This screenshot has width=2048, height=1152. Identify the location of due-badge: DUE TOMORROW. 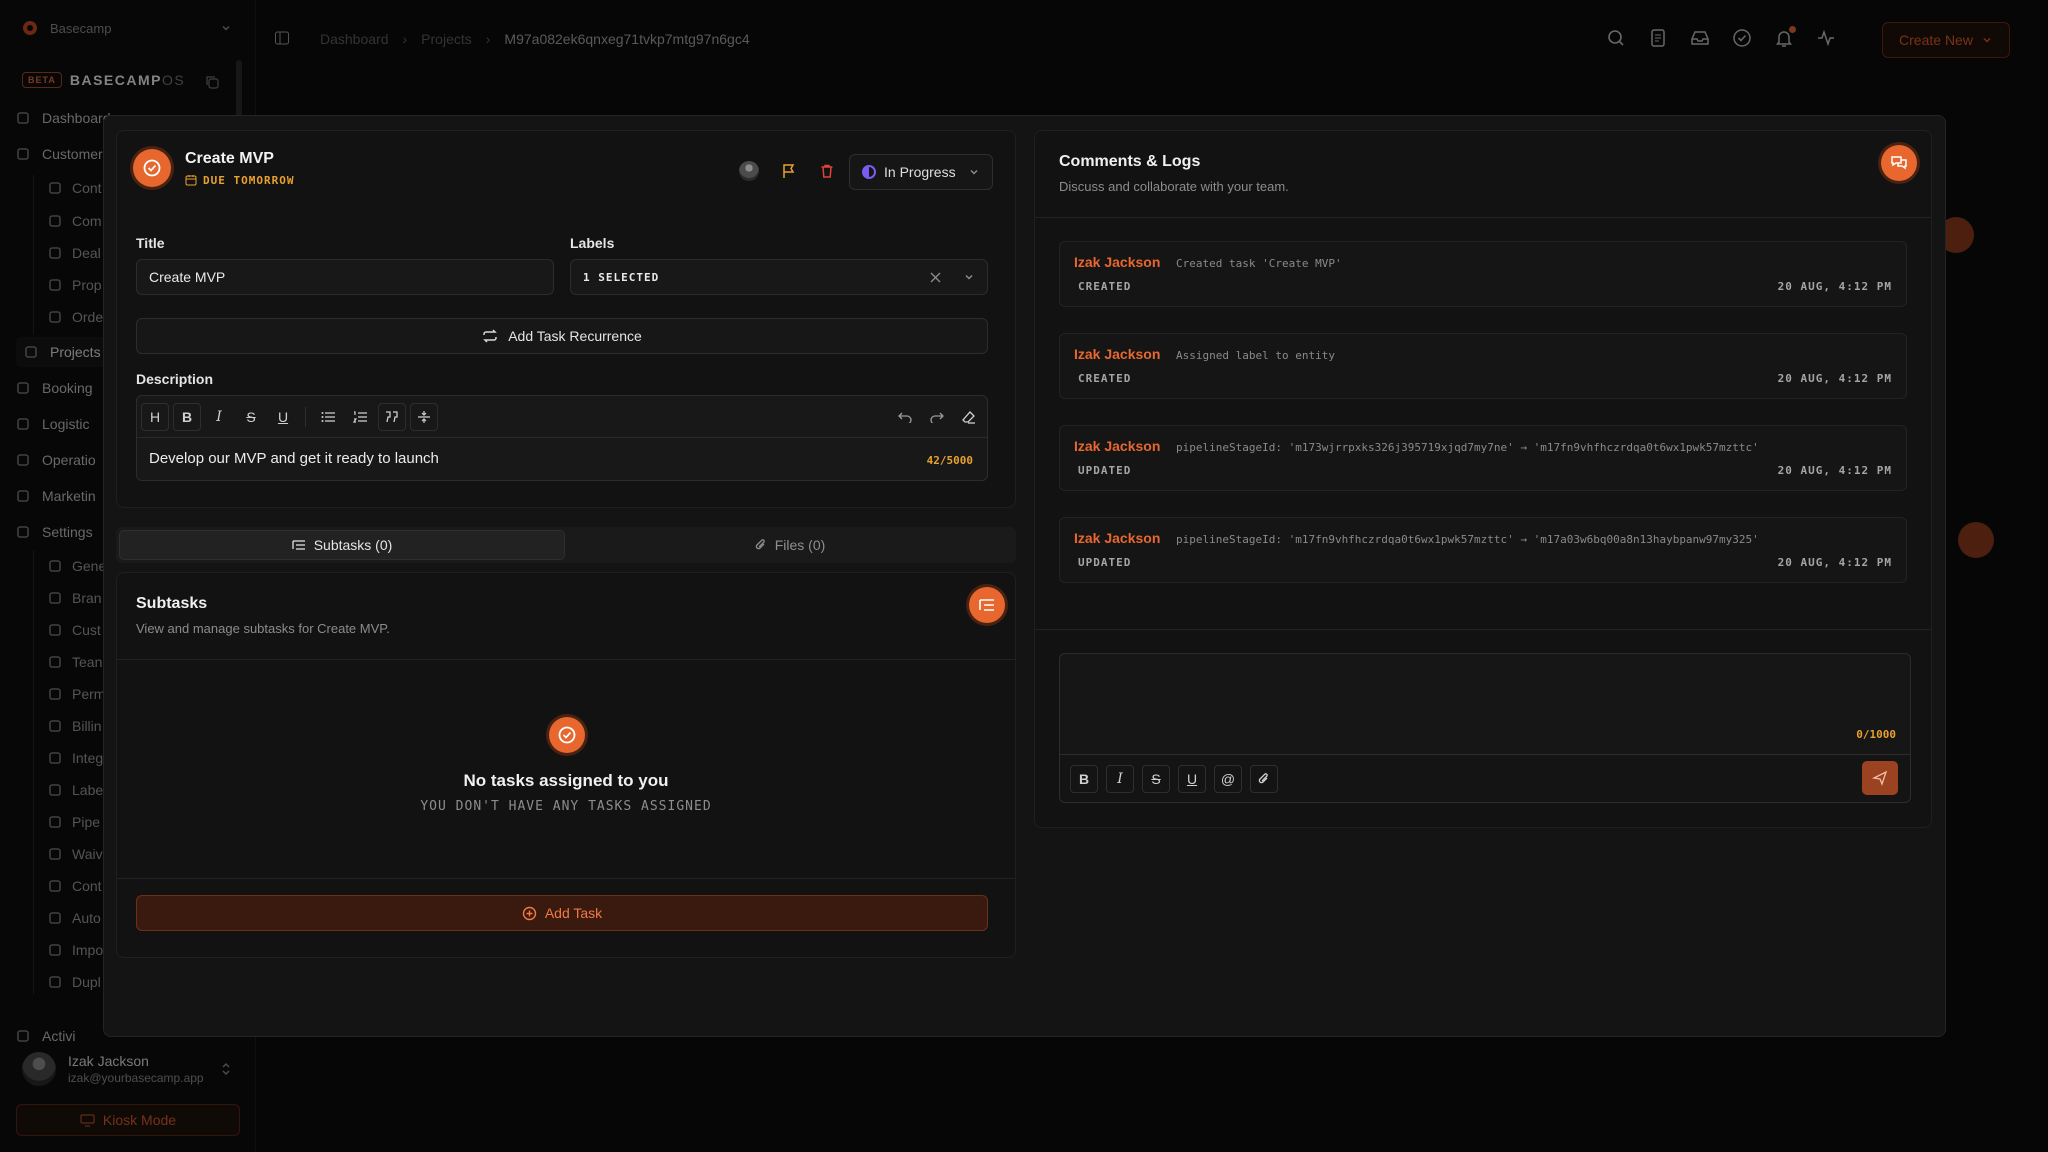
(239, 180).